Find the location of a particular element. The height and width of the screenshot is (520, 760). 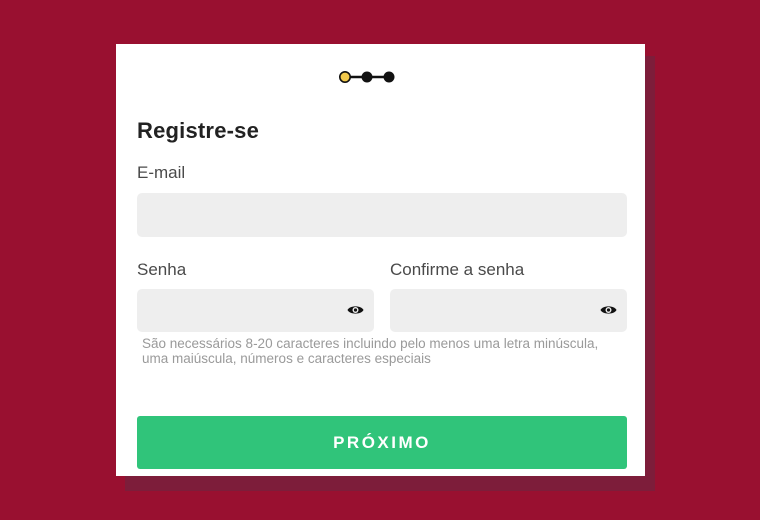

password-field is located at coordinates (255, 310).